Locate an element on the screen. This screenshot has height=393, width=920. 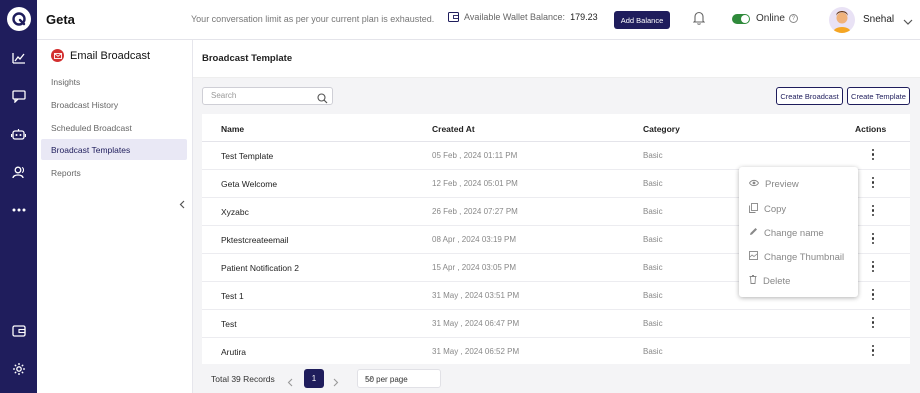
created-at: 31 May , 2024 06:52 PM is located at coordinates (476, 351).